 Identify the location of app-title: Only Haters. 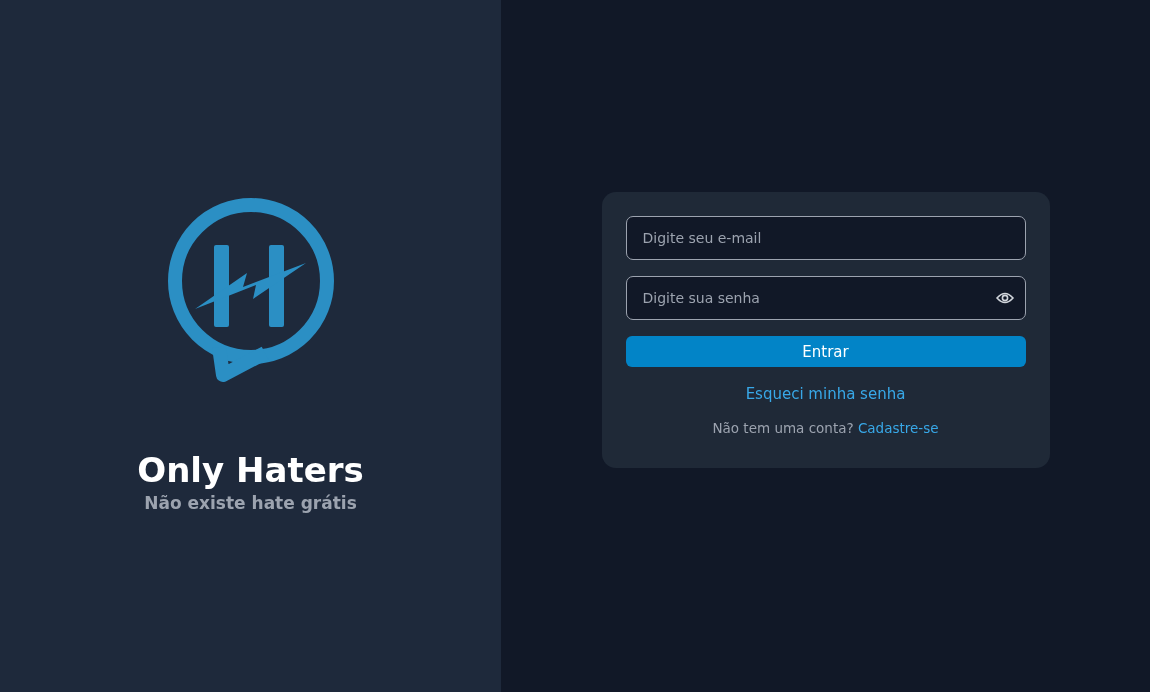
(250, 470).